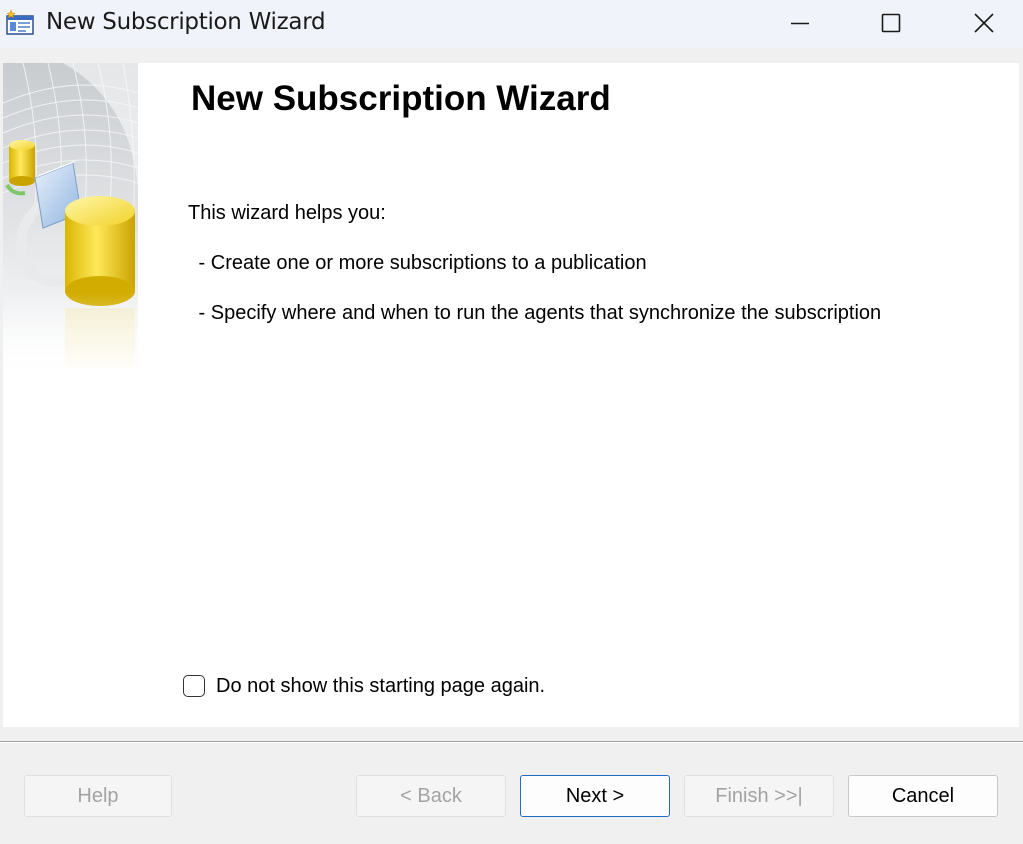 The height and width of the screenshot is (844, 1023). What do you see at coordinates (511, 24) in the screenshot?
I see `title-bar: New Subscription Wizard` at bounding box center [511, 24].